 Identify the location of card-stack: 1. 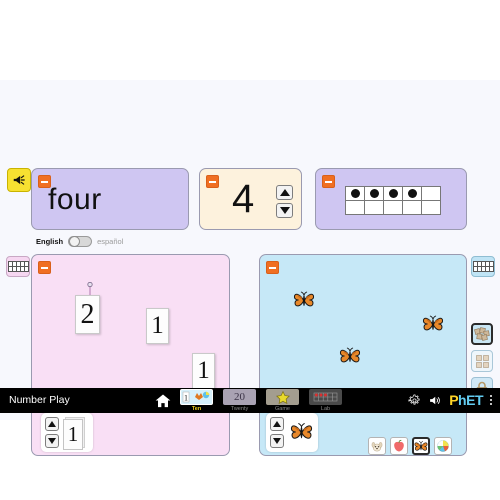
(74, 433).